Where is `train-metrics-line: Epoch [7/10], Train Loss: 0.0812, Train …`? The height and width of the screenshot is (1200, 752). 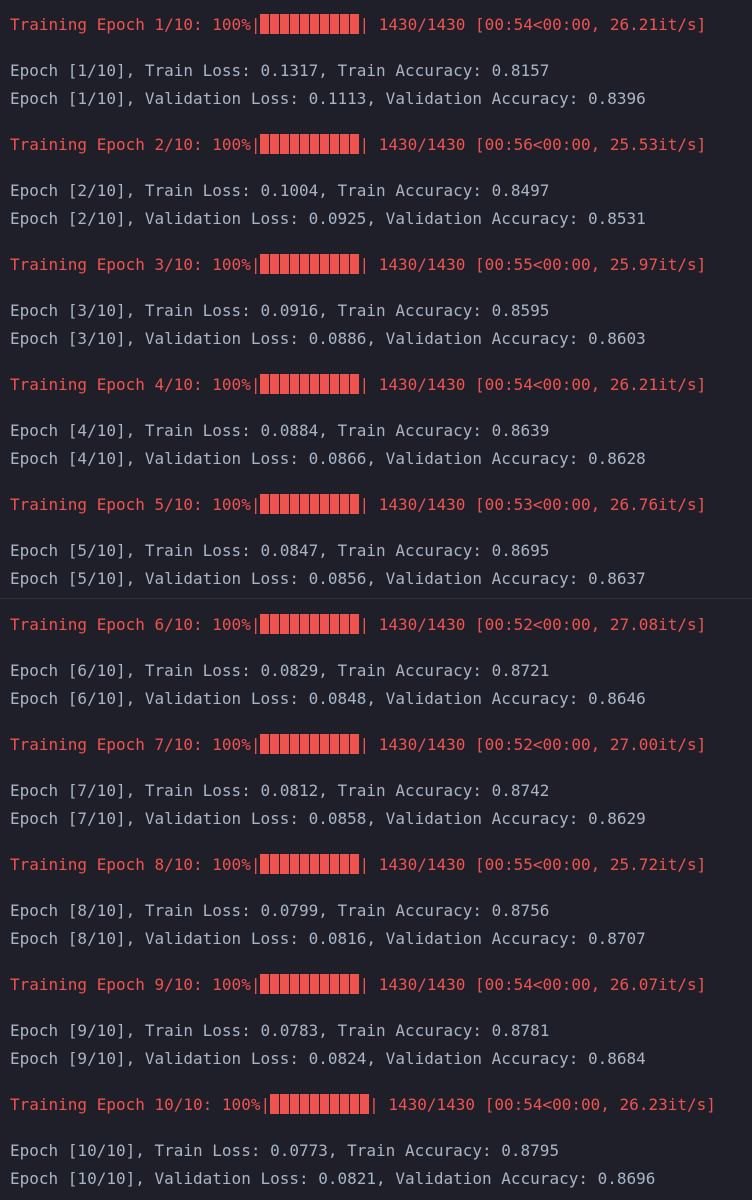
train-metrics-line: Epoch [7/10], Train Loss: 0.0812, Train … is located at coordinates (280, 790).